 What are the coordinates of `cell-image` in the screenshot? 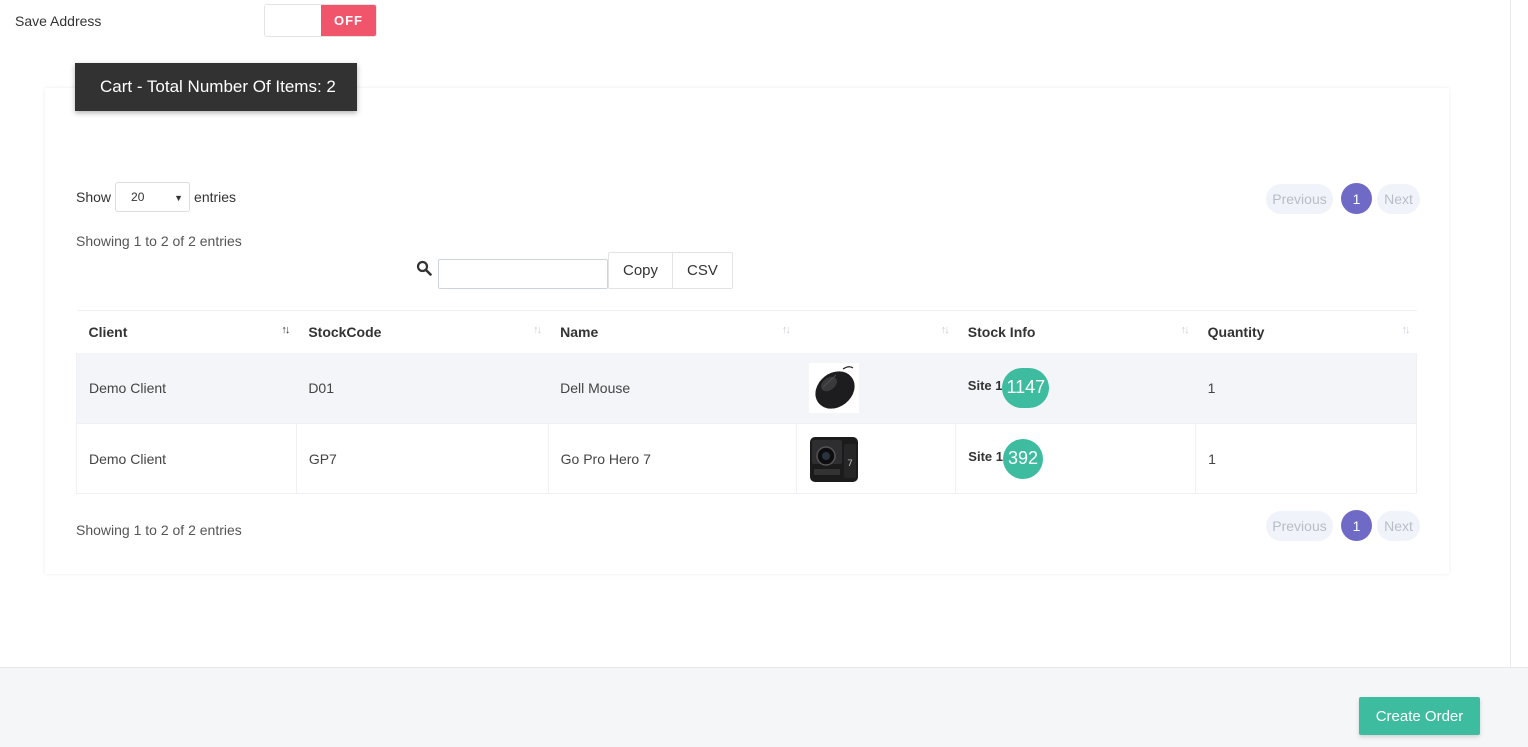 It's located at (876, 388).